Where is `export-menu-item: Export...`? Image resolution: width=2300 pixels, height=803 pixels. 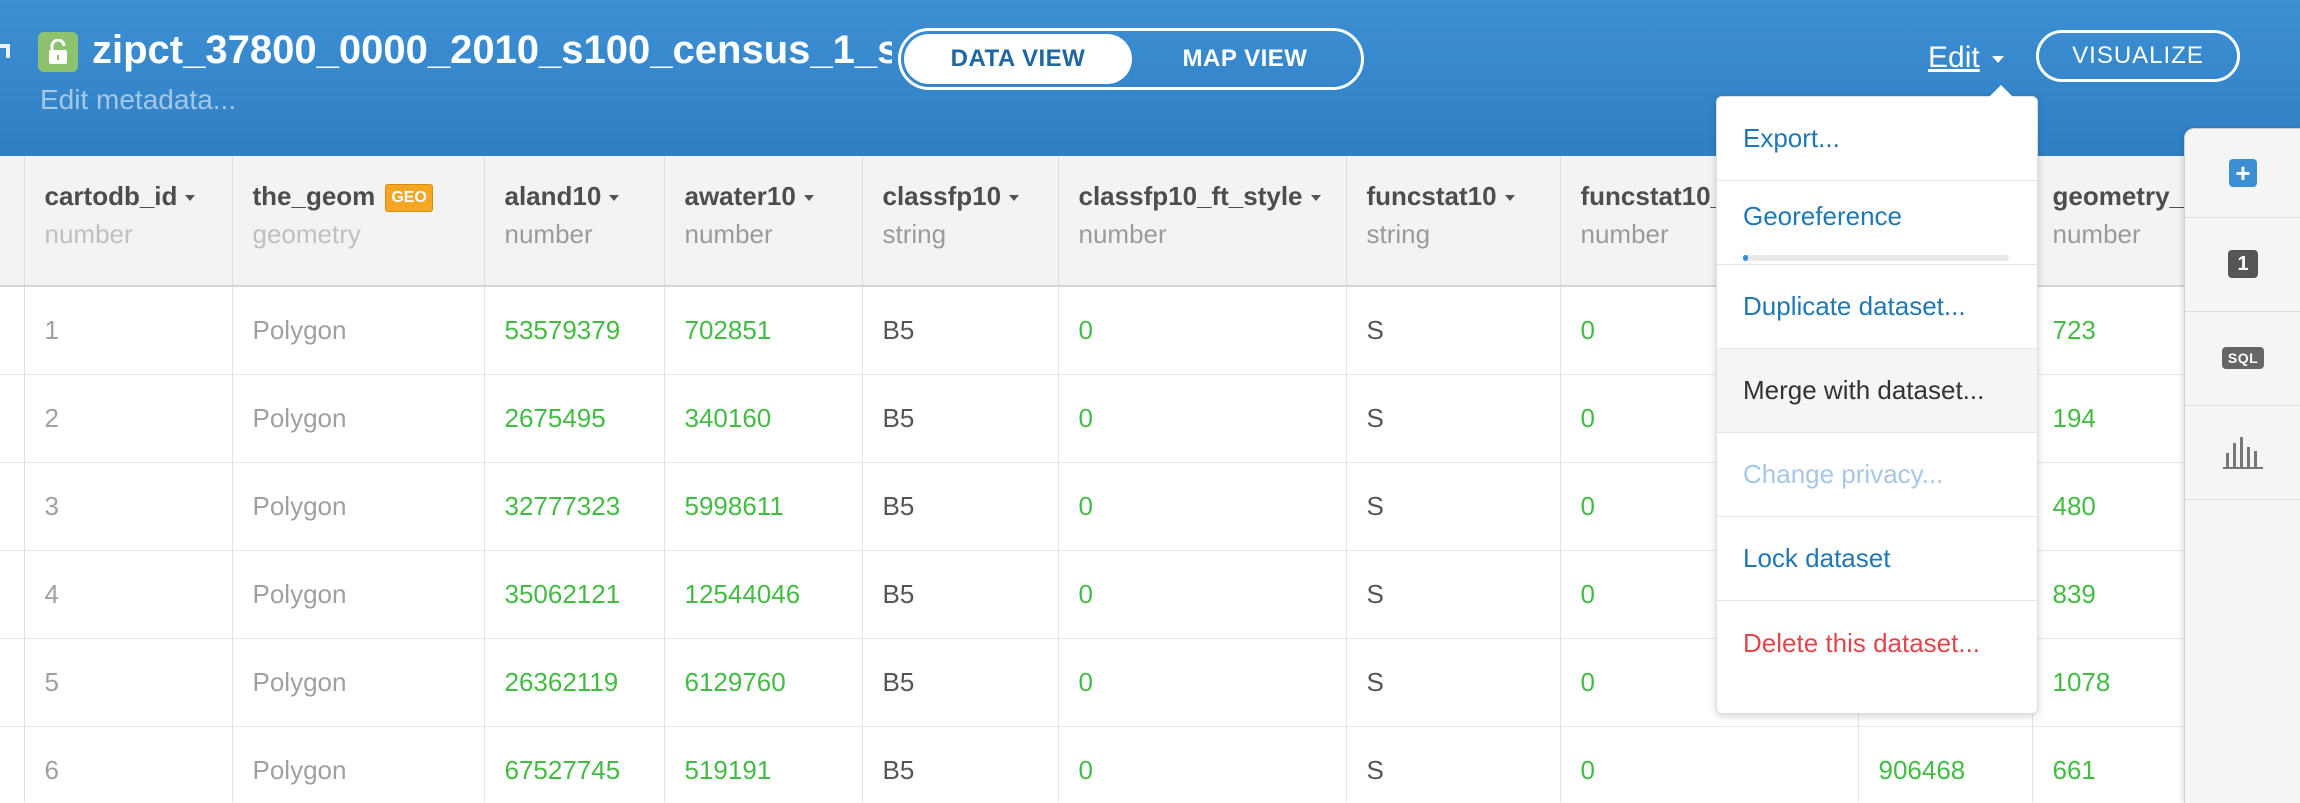 export-menu-item: Export... is located at coordinates (1877, 139).